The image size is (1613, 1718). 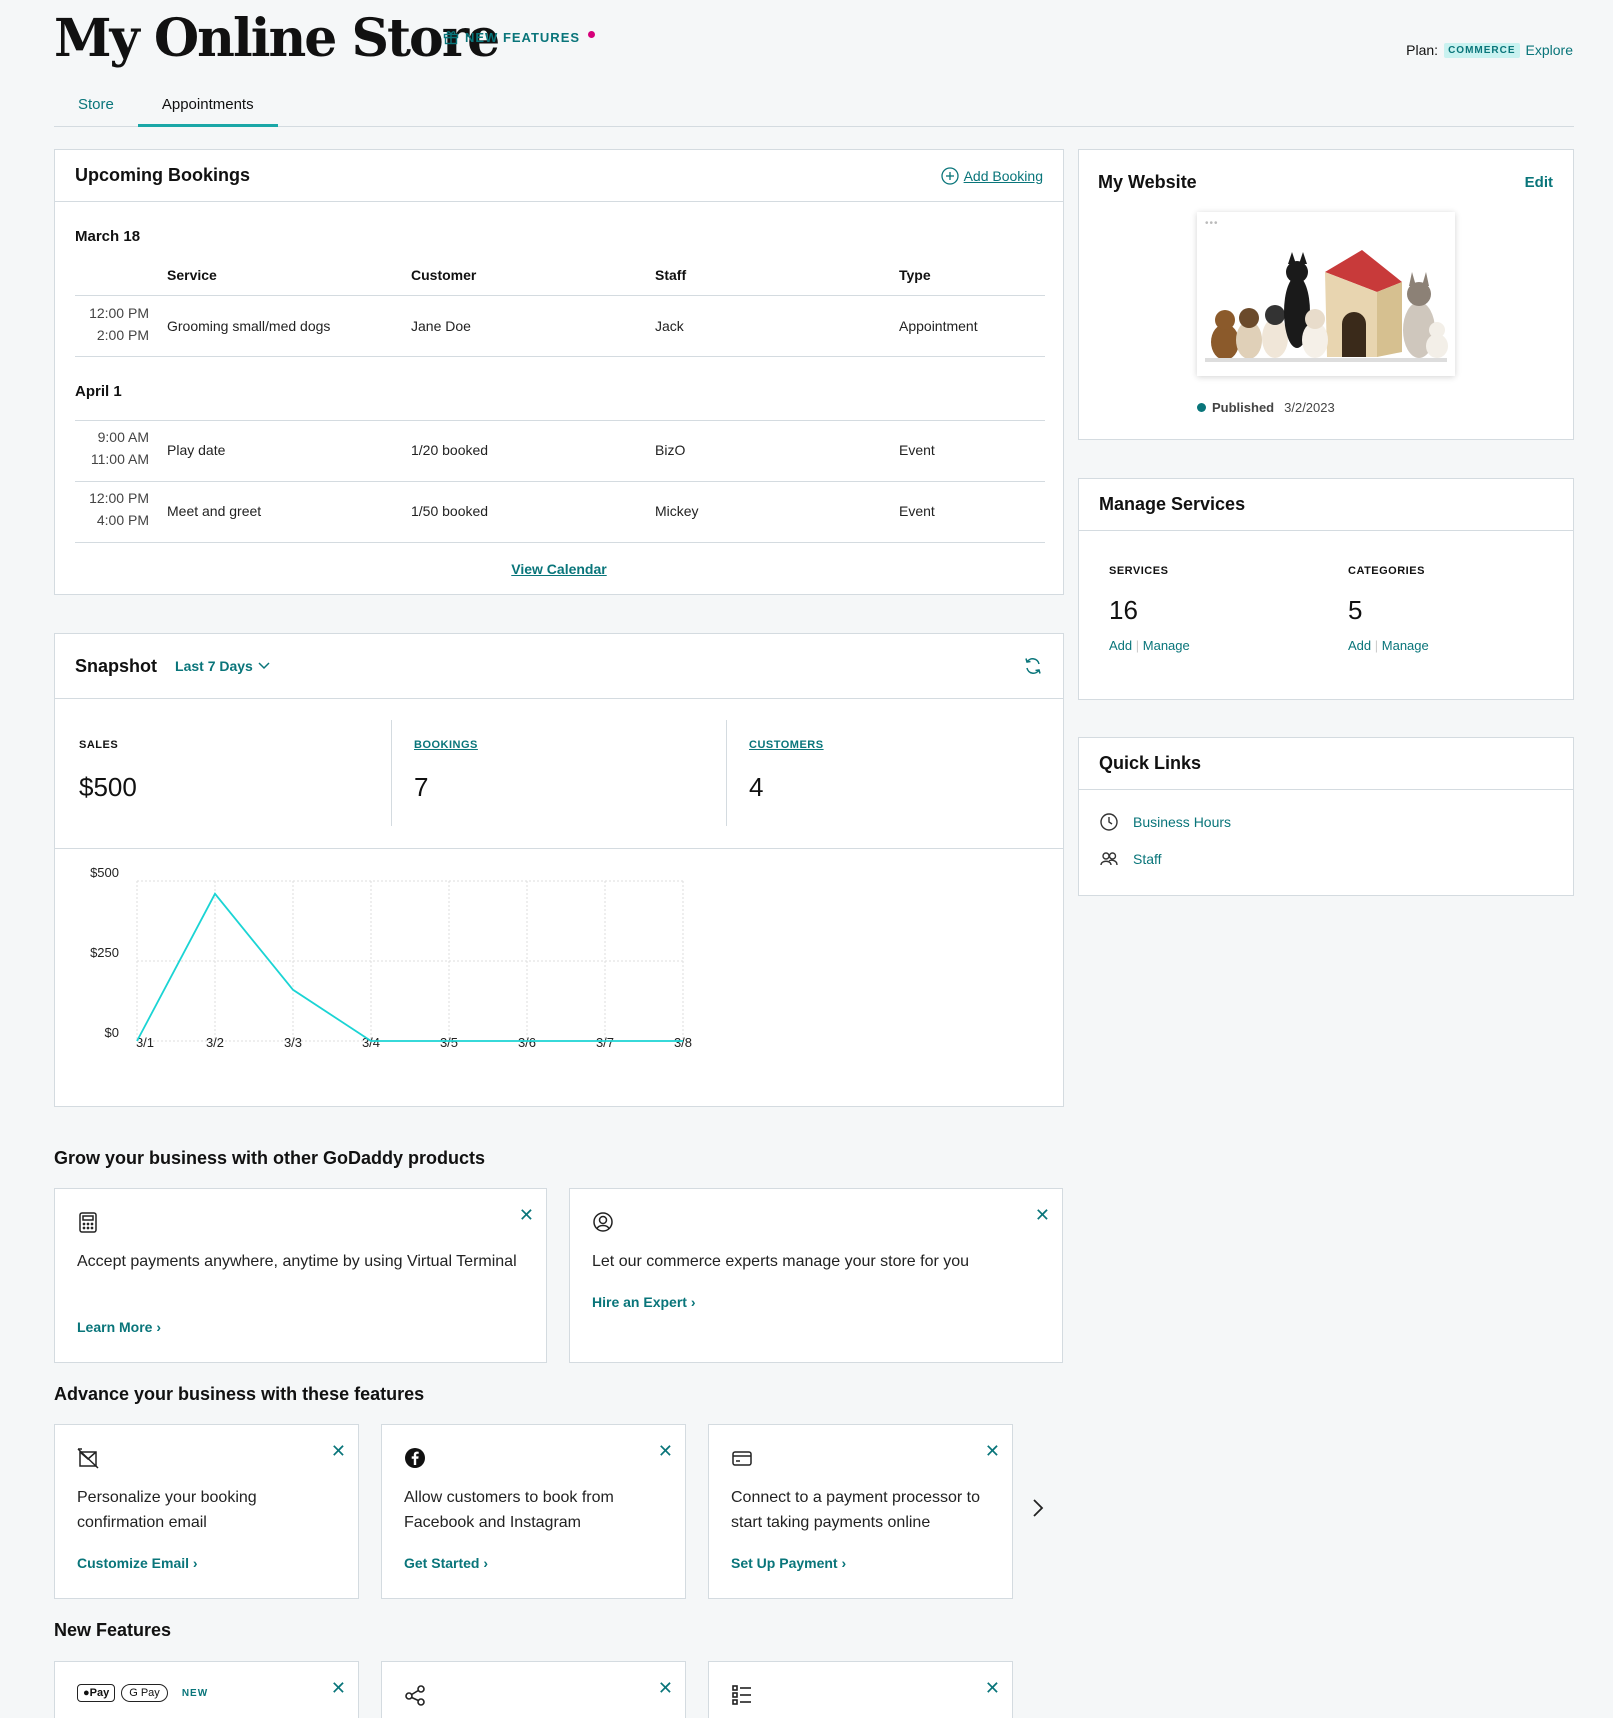 What do you see at coordinates (264, 666) in the screenshot?
I see `chevron-down-icon` at bounding box center [264, 666].